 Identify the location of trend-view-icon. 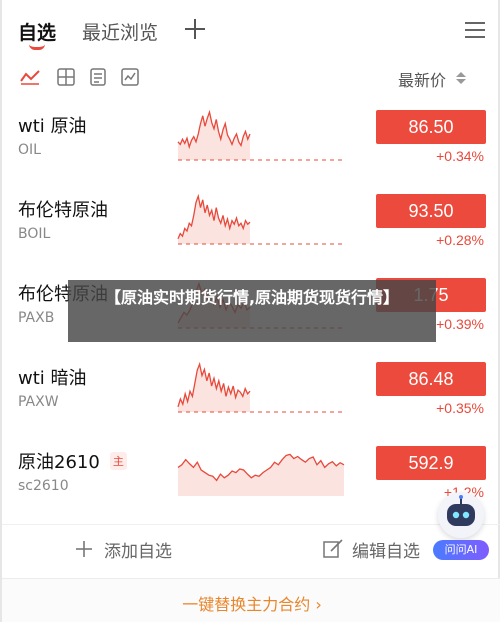
(30, 77).